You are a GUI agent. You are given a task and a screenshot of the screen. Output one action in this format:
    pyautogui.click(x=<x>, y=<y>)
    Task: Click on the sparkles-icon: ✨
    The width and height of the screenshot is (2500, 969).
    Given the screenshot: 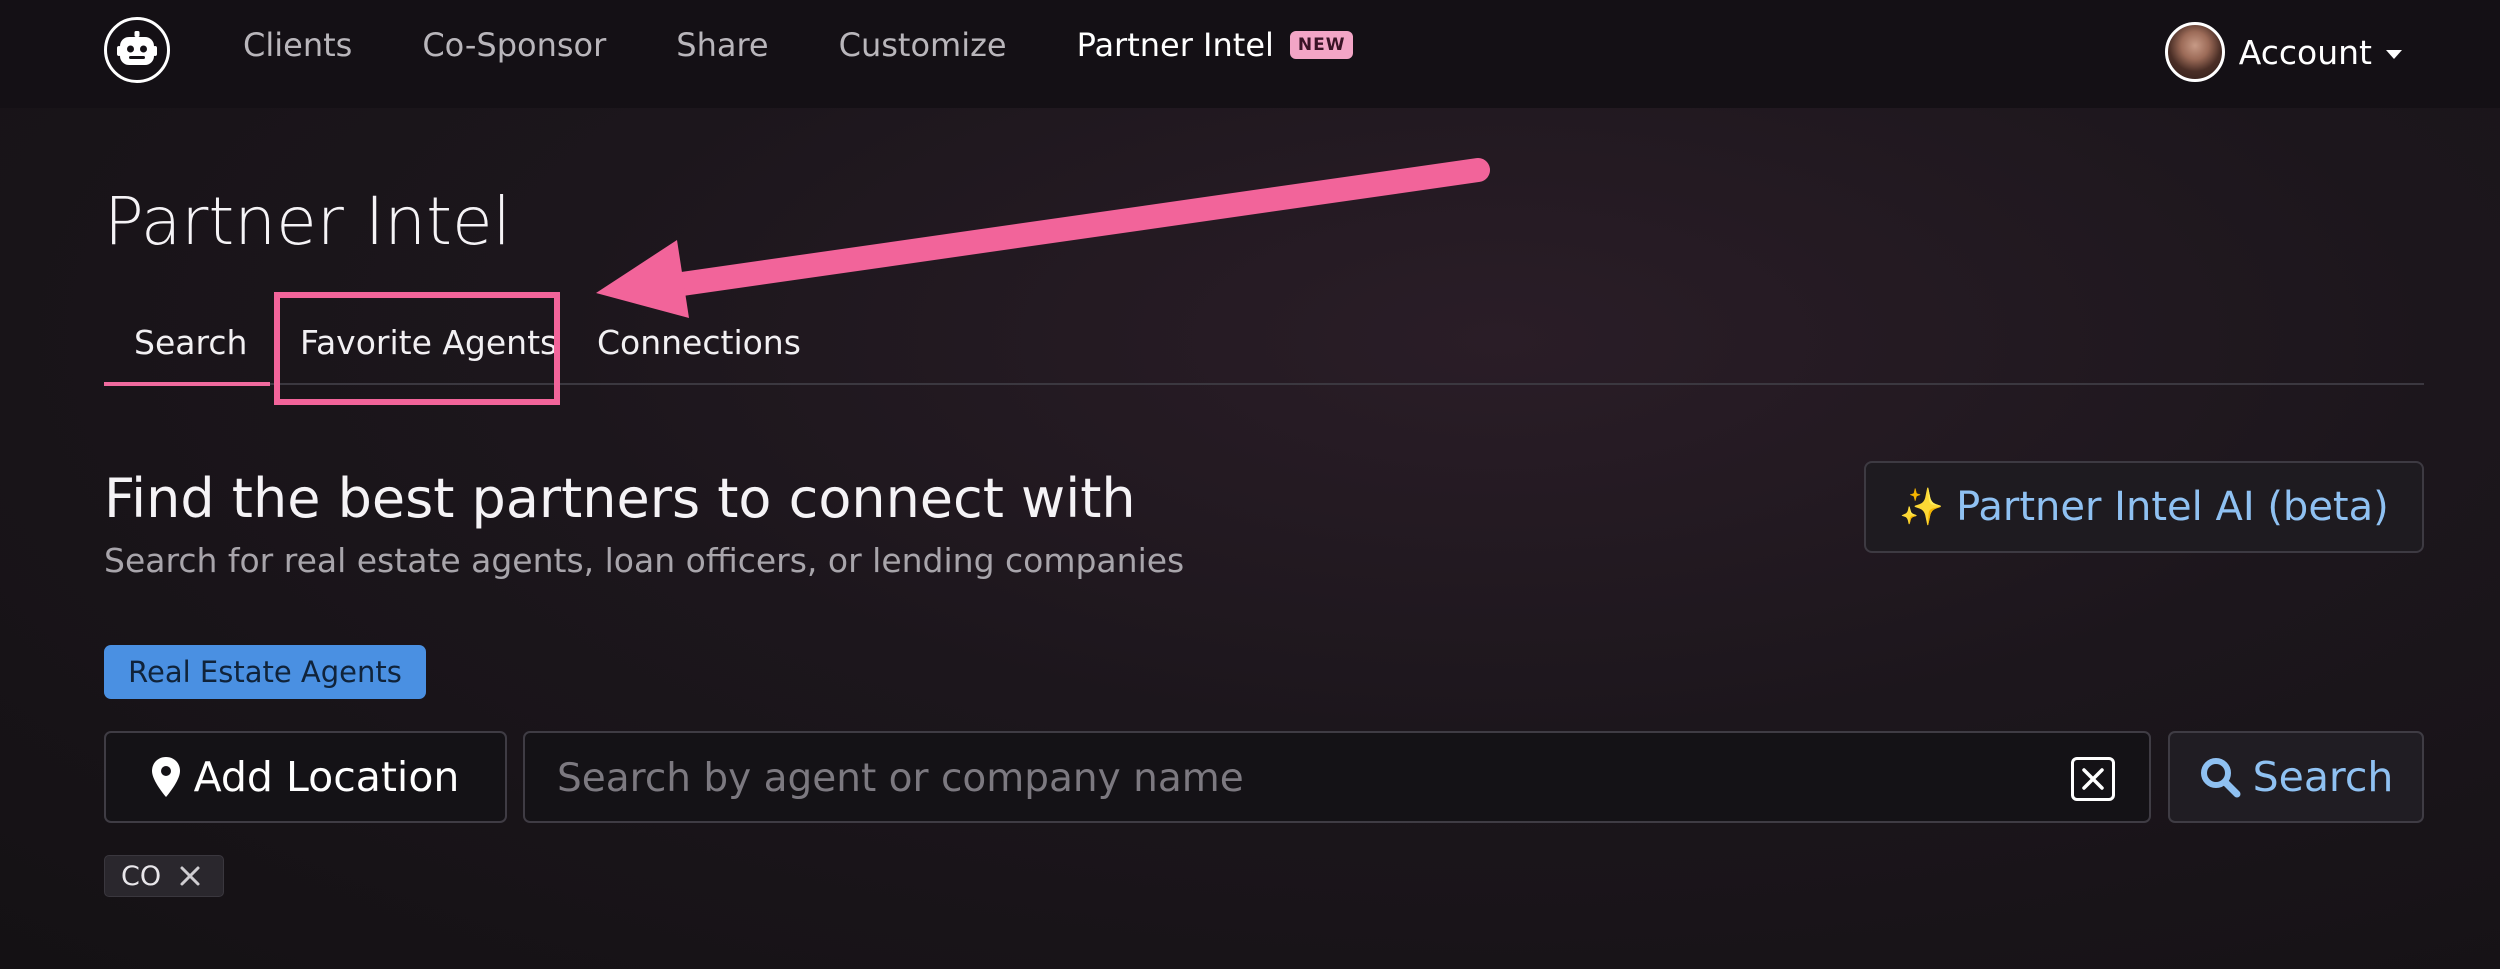 What is the action you would take?
    pyautogui.click(x=1922, y=507)
    